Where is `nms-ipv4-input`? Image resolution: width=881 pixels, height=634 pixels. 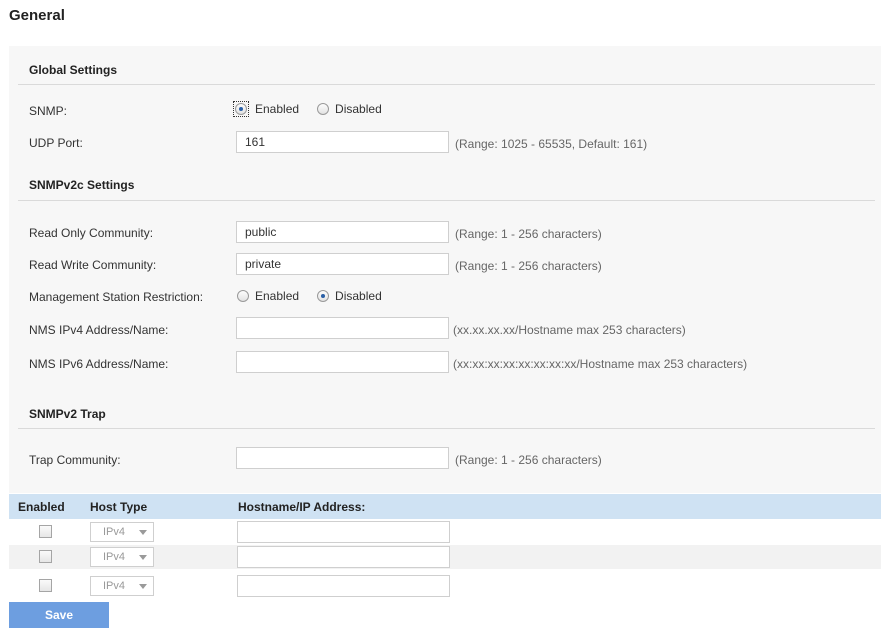
nms-ipv4-input is located at coordinates (342, 328).